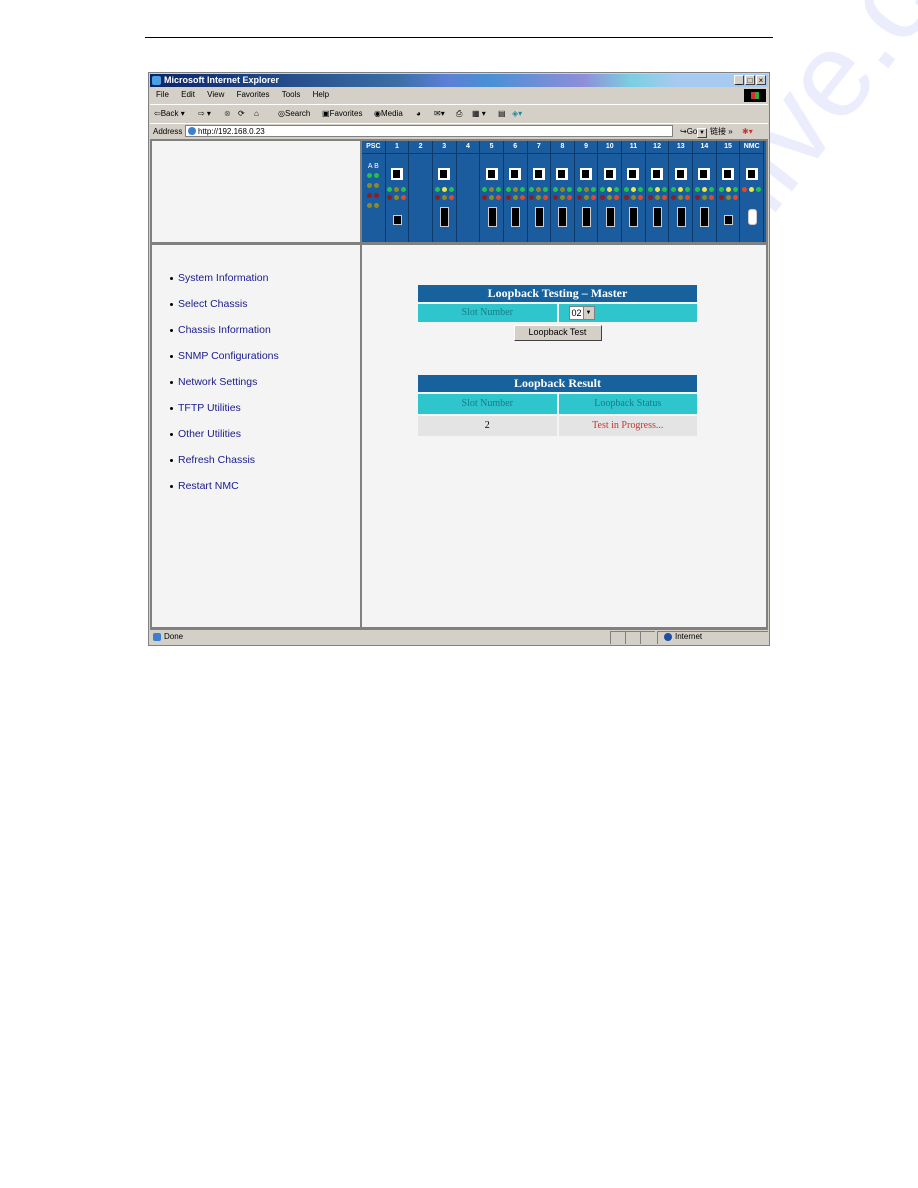  What do you see at coordinates (492, 191) in the screenshot?
I see `chassis-slot: 5` at bounding box center [492, 191].